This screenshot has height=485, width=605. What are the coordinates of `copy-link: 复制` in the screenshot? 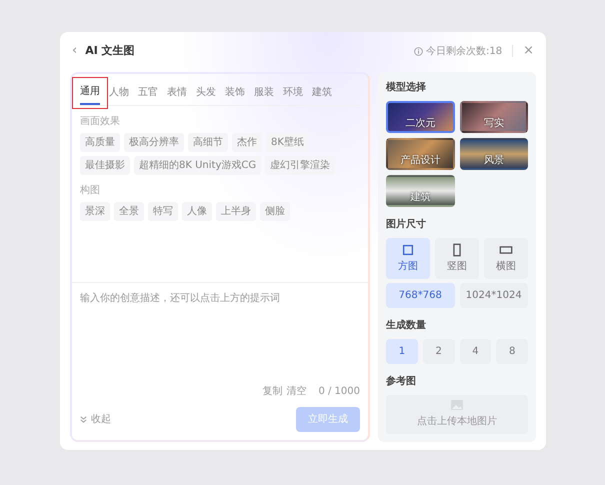 It's located at (272, 391).